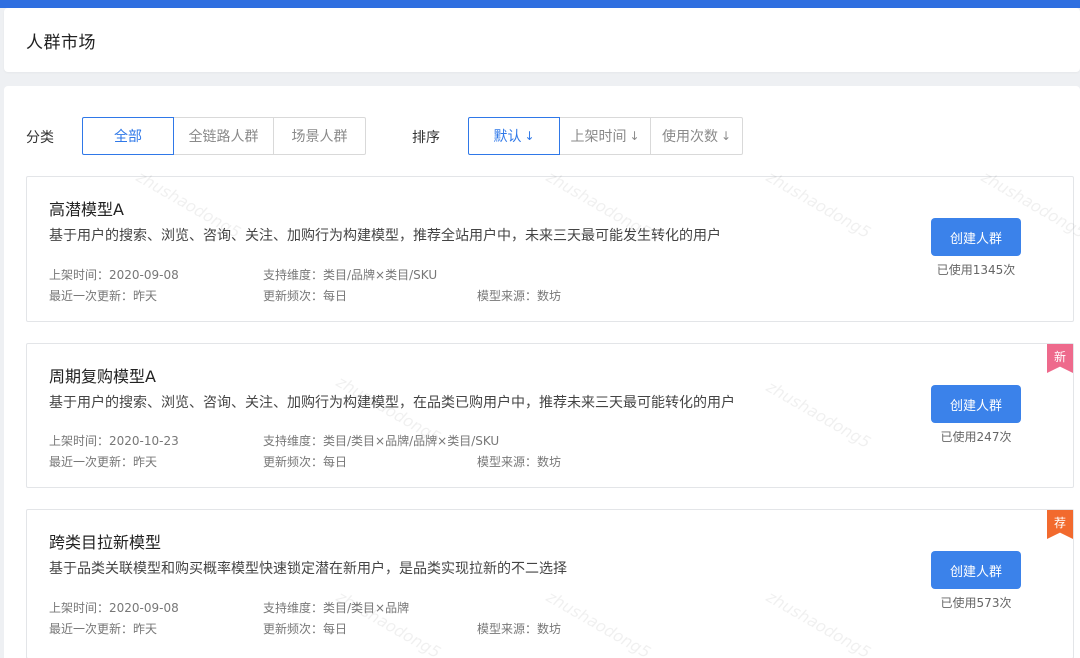 The image size is (1080, 658). Describe the element at coordinates (40, 138) in the screenshot. I see `category-label: 分类` at that location.